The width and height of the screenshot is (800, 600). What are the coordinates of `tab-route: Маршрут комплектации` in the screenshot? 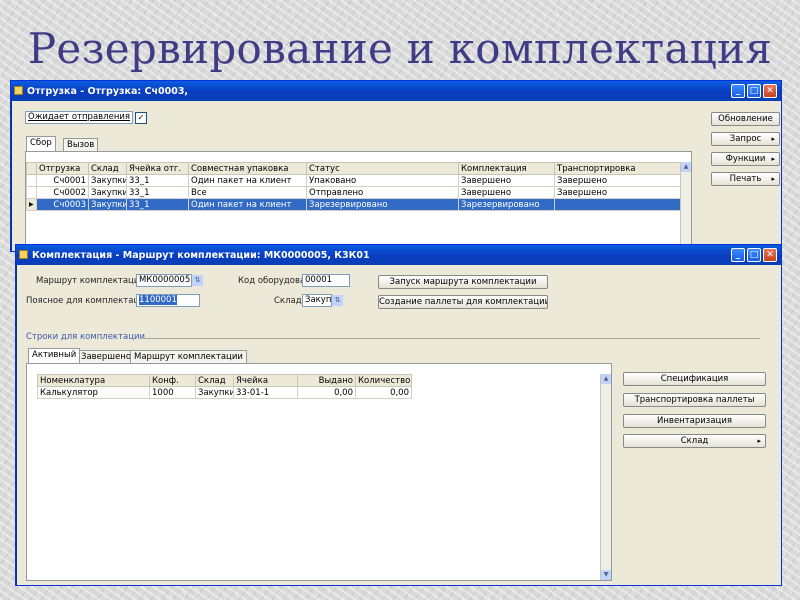 It's located at (188, 356).